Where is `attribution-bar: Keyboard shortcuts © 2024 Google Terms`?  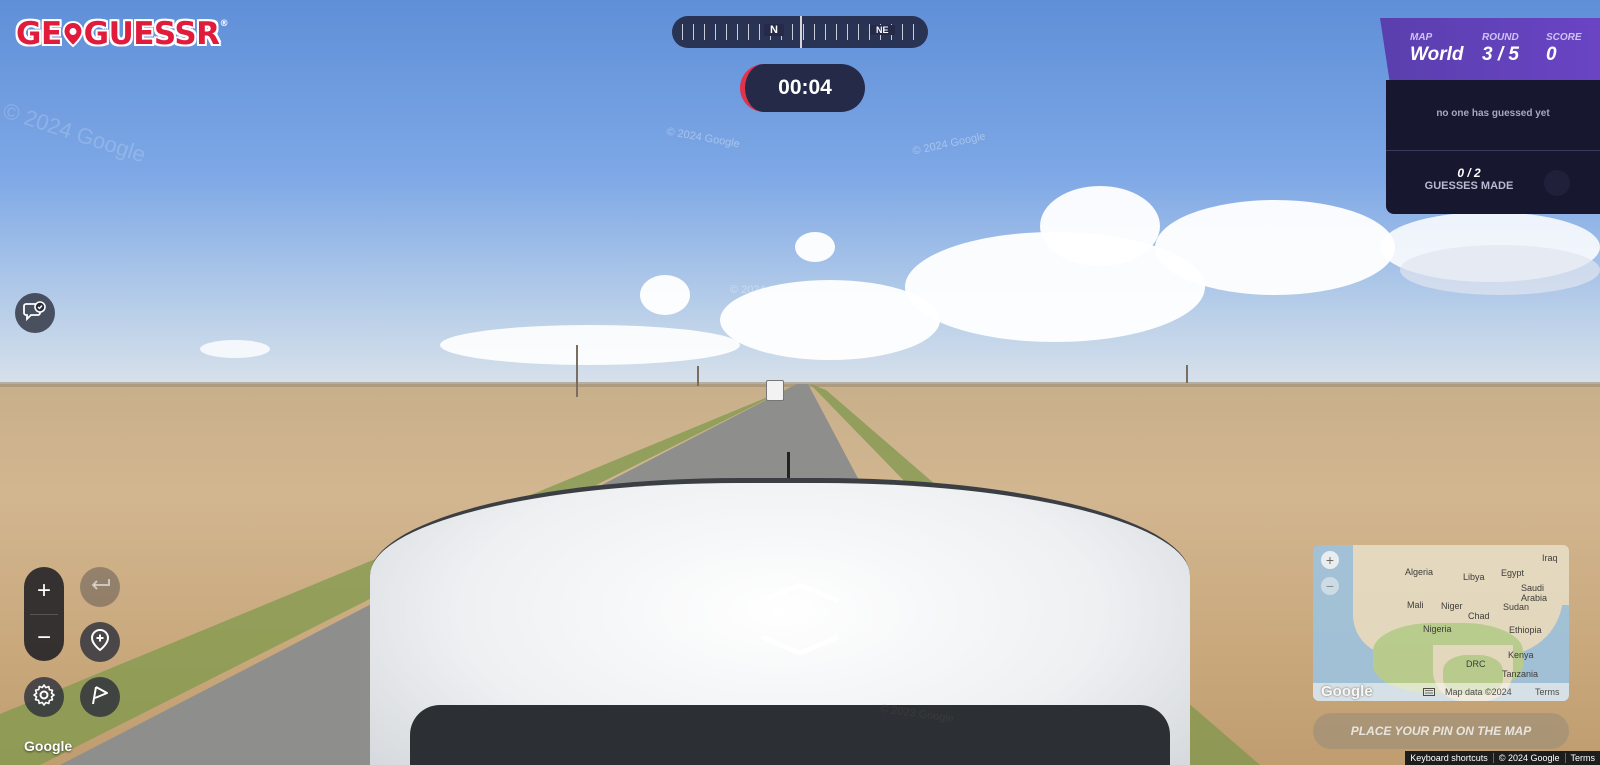 attribution-bar: Keyboard shortcuts © 2024 Google Terms is located at coordinates (1502, 758).